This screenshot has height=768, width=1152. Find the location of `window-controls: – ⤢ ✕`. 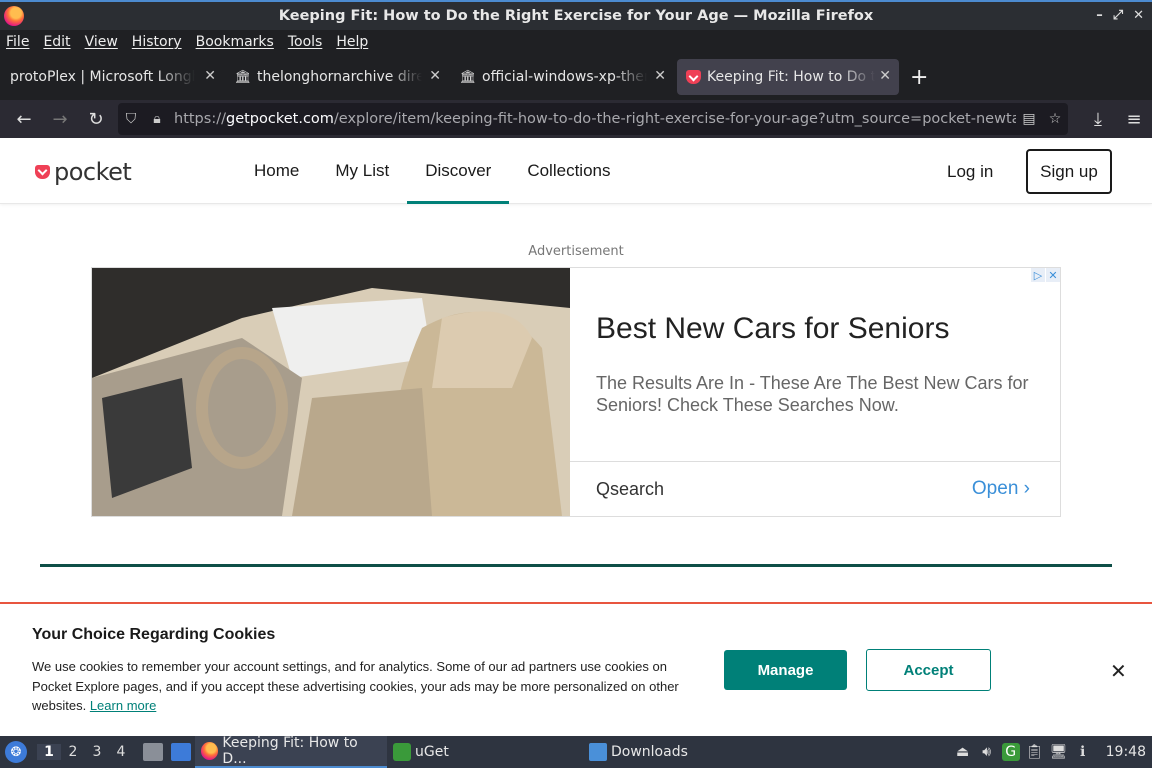

window-controls: – ⤢ ✕ is located at coordinates (1120, 15).